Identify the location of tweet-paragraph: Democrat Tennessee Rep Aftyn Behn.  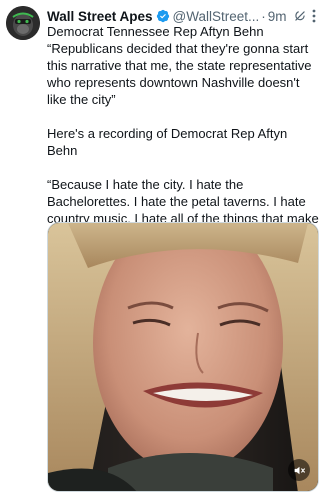
(155, 31).